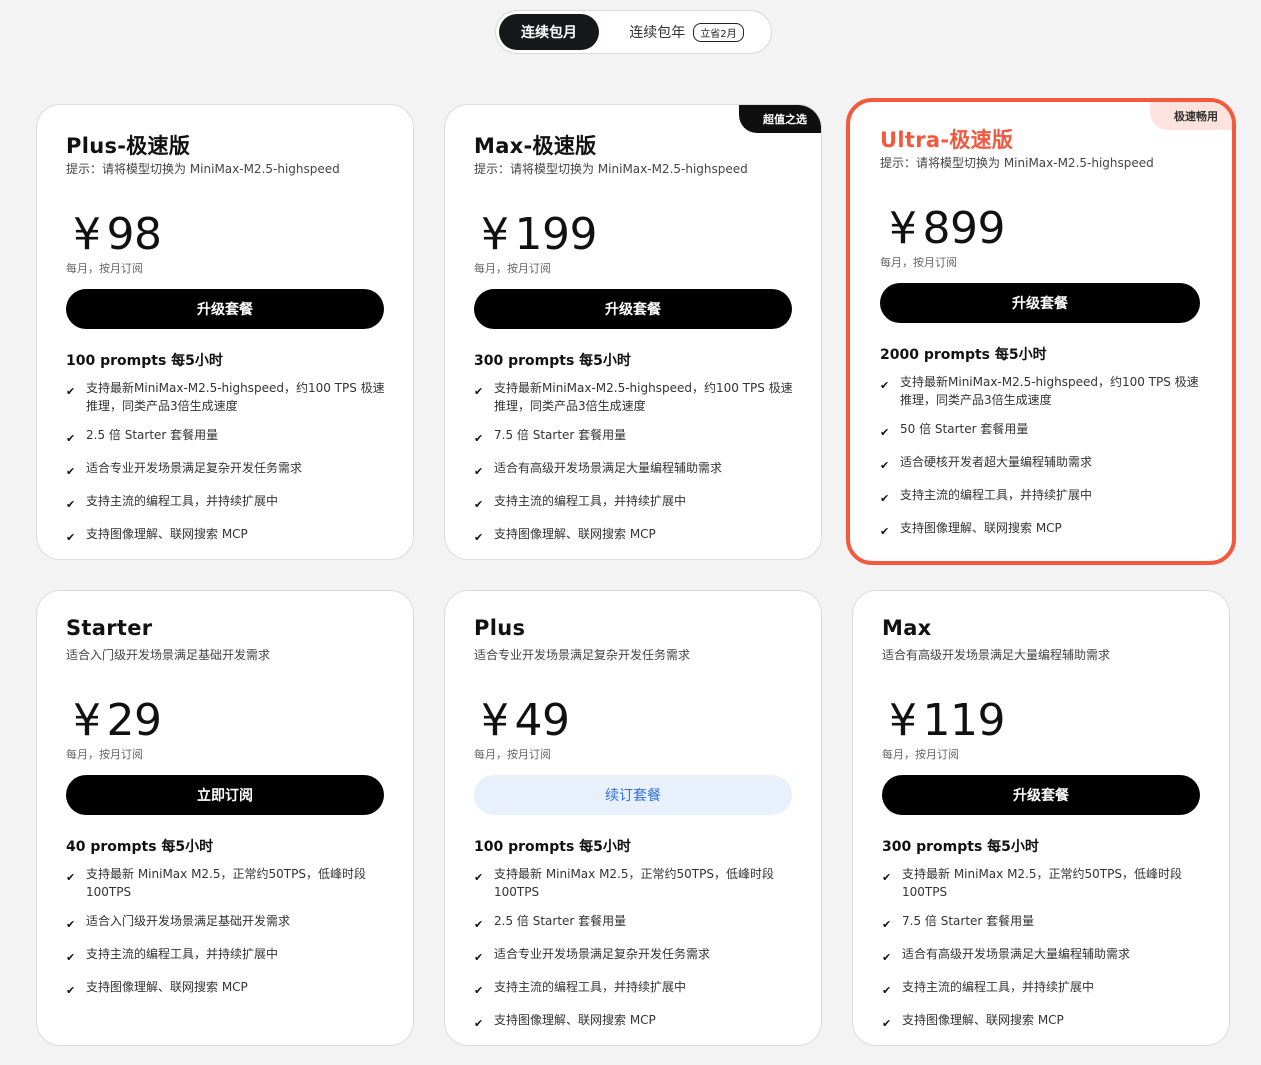  Describe the element at coordinates (780, 119) in the screenshot. I see `best-value-badge: 超值之选` at that location.